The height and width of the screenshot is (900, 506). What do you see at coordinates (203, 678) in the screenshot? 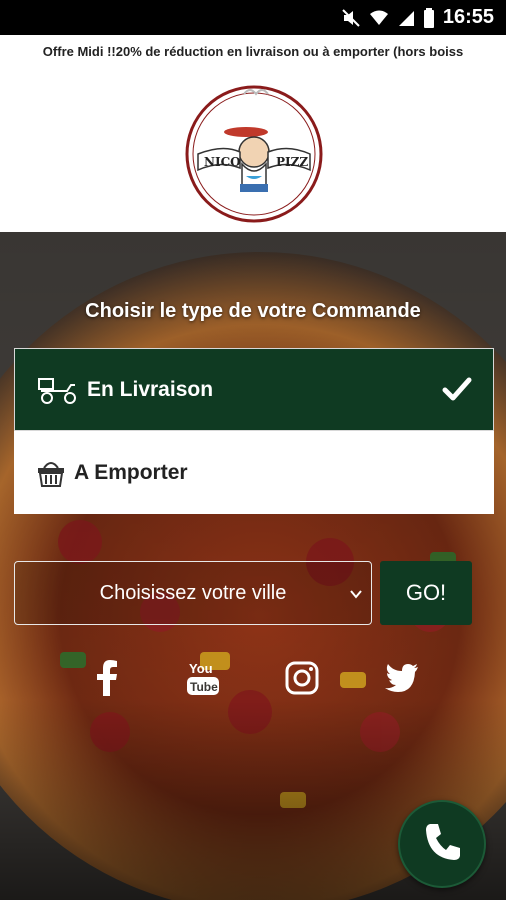
I see `youtube-icon: You Tube` at bounding box center [203, 678].